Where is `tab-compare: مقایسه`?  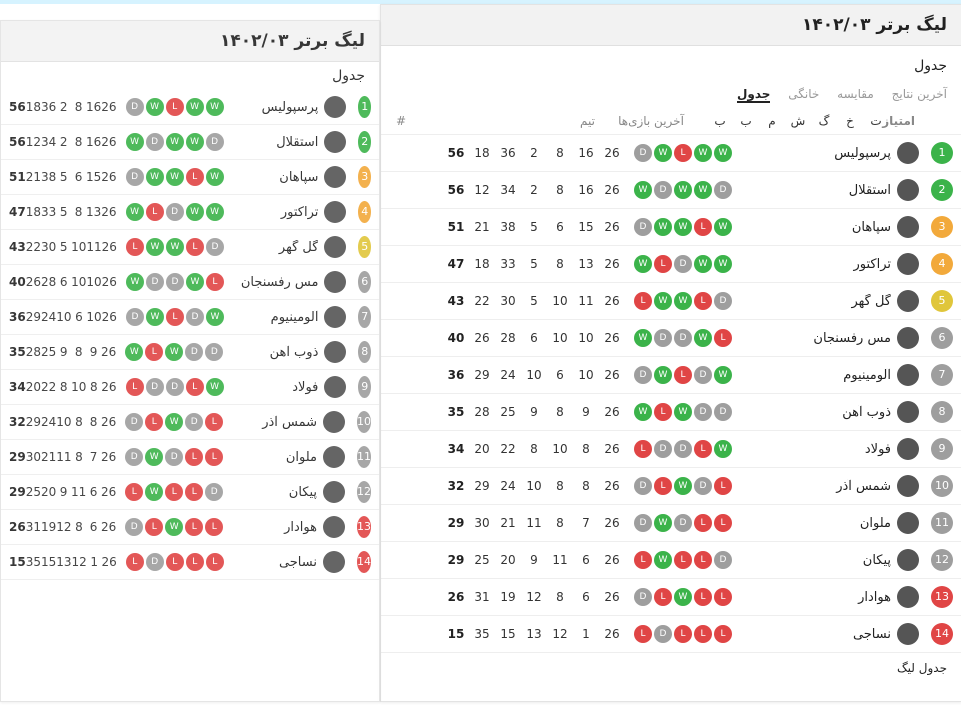
tab-compare: مقایسه is located at coordinates (855, 94).